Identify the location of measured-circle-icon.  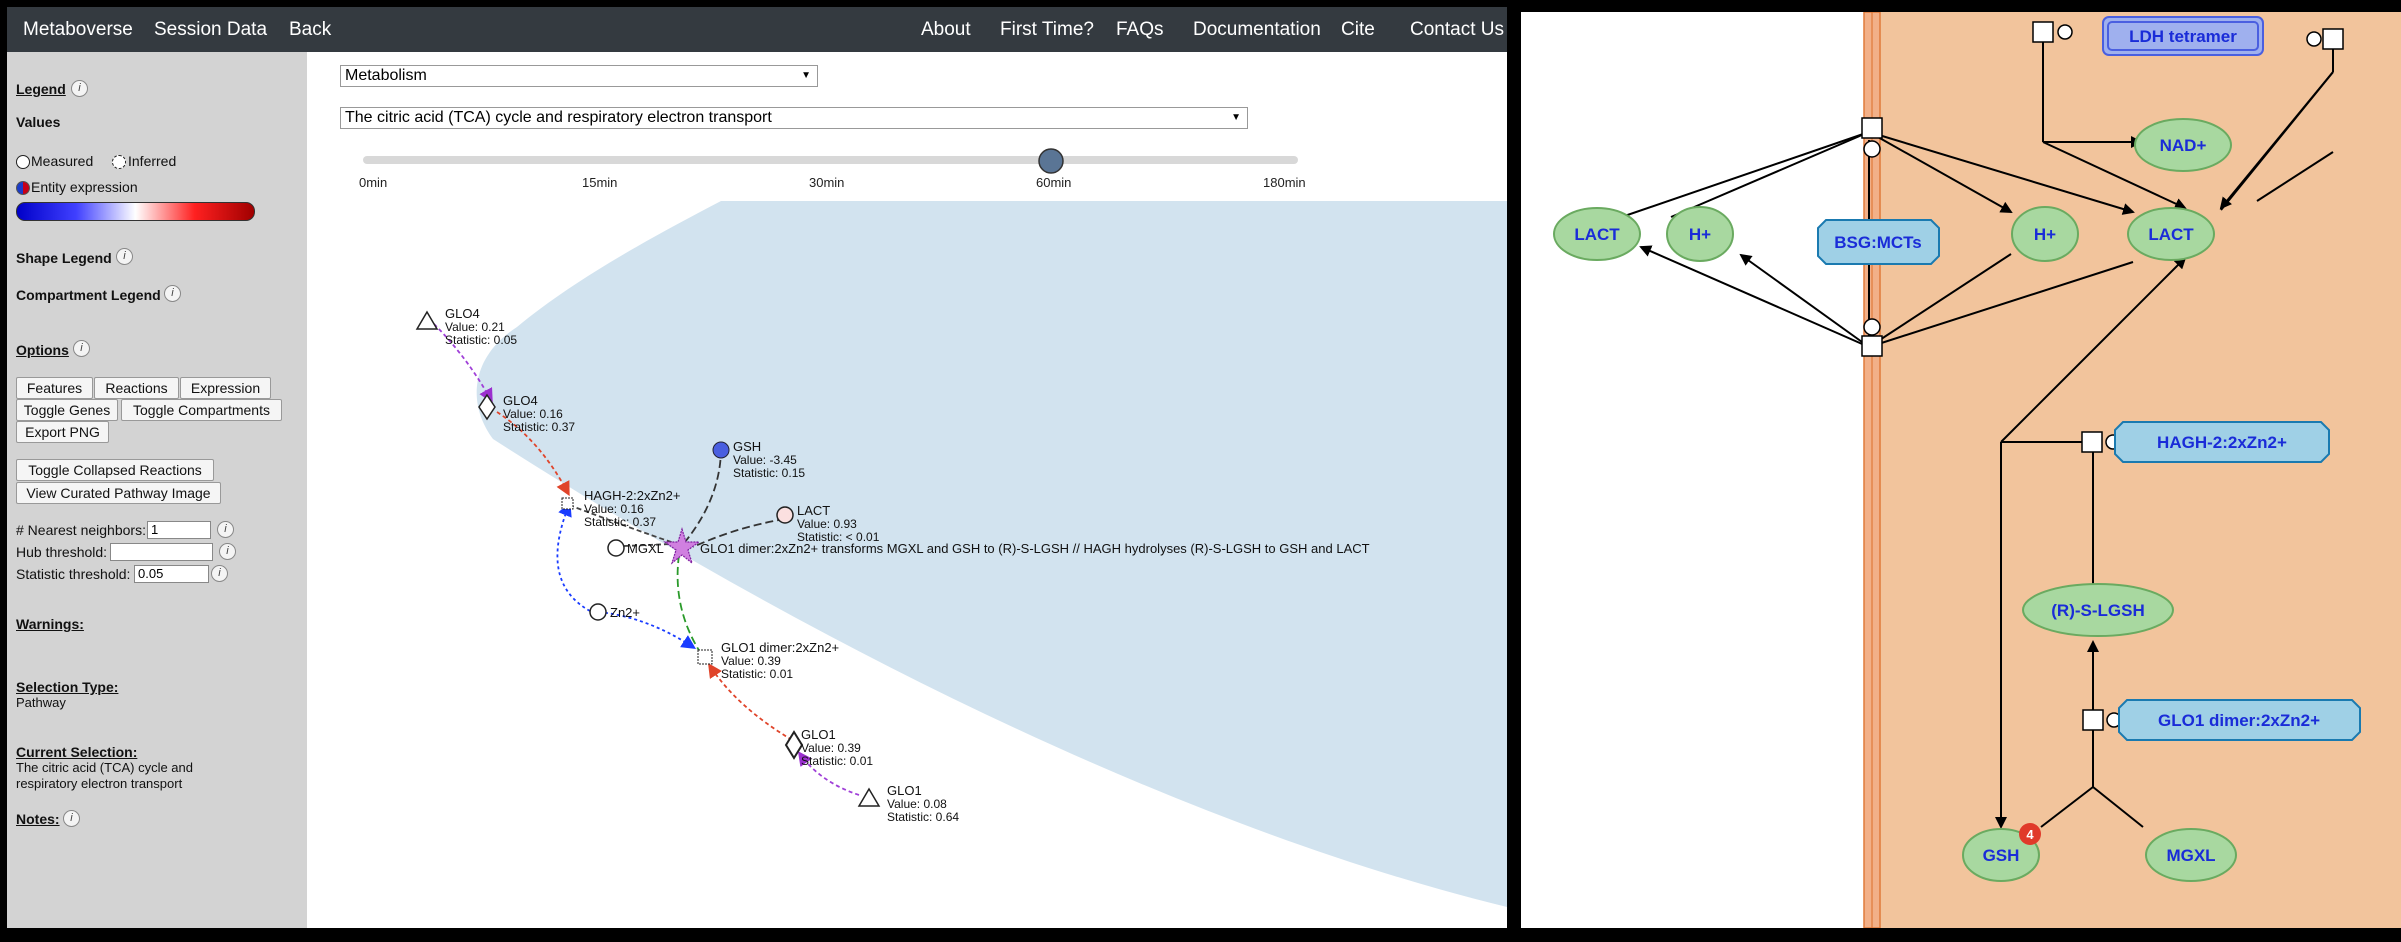
(23, 162).